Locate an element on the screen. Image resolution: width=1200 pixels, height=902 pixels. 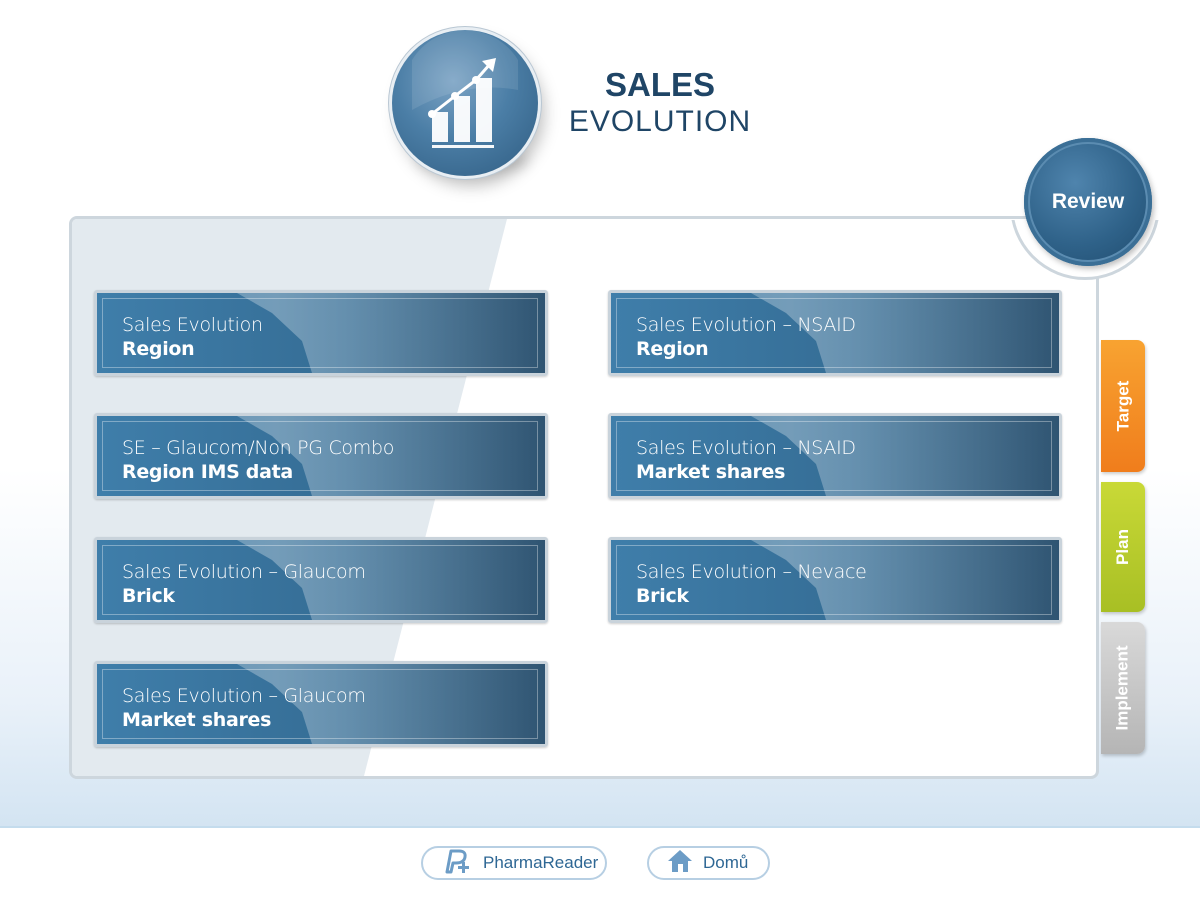
review-label: Review is located at coordinates (1088, 201).